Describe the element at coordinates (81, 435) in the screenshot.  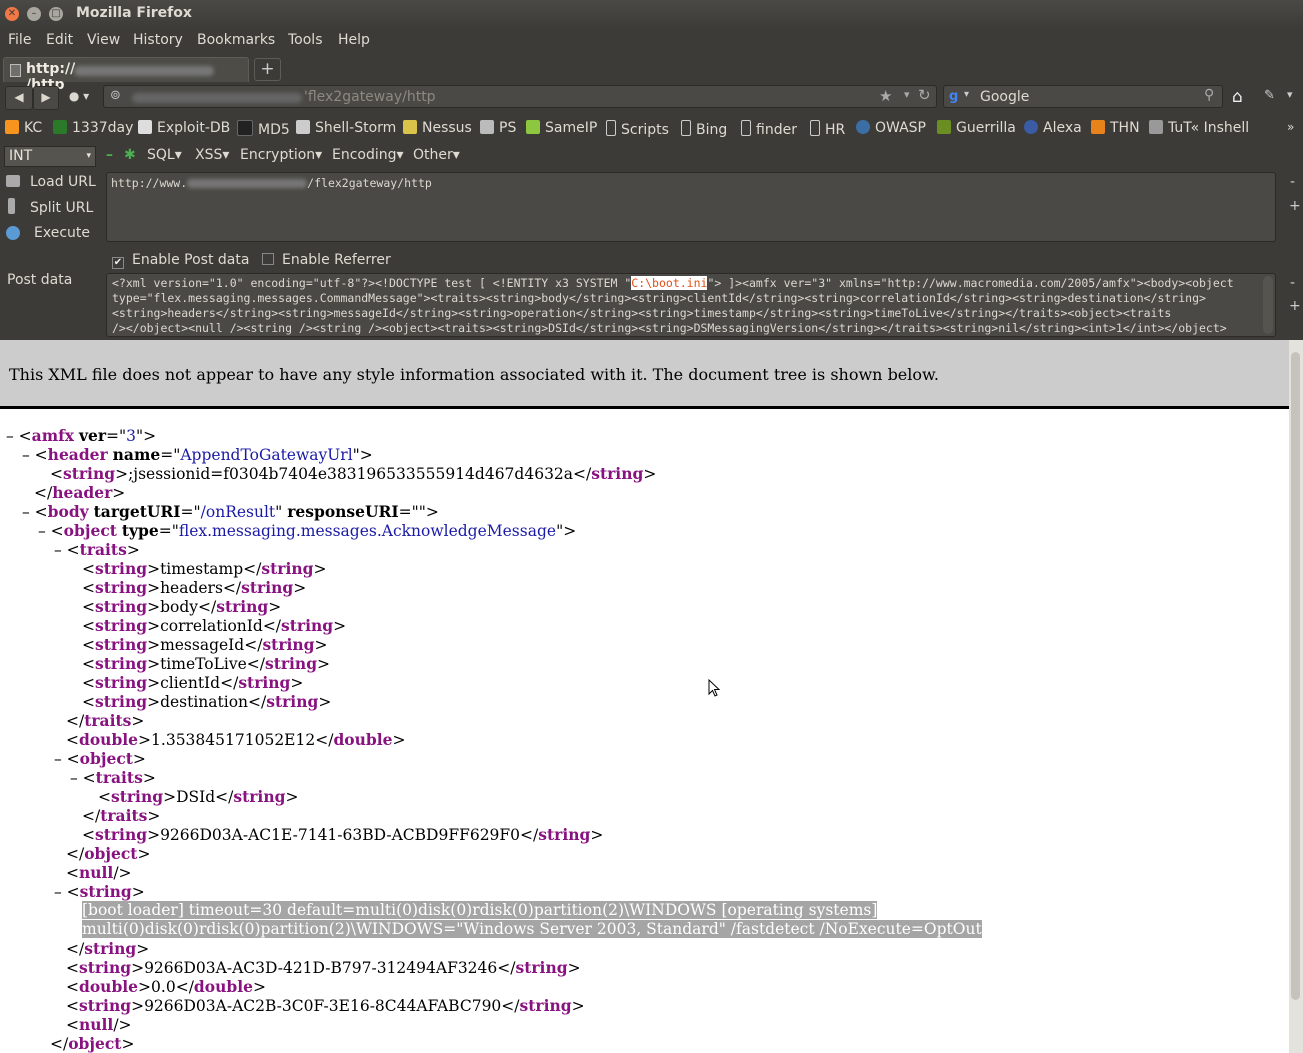
I see `xml-line: – <amfx ver="3">` at that location.